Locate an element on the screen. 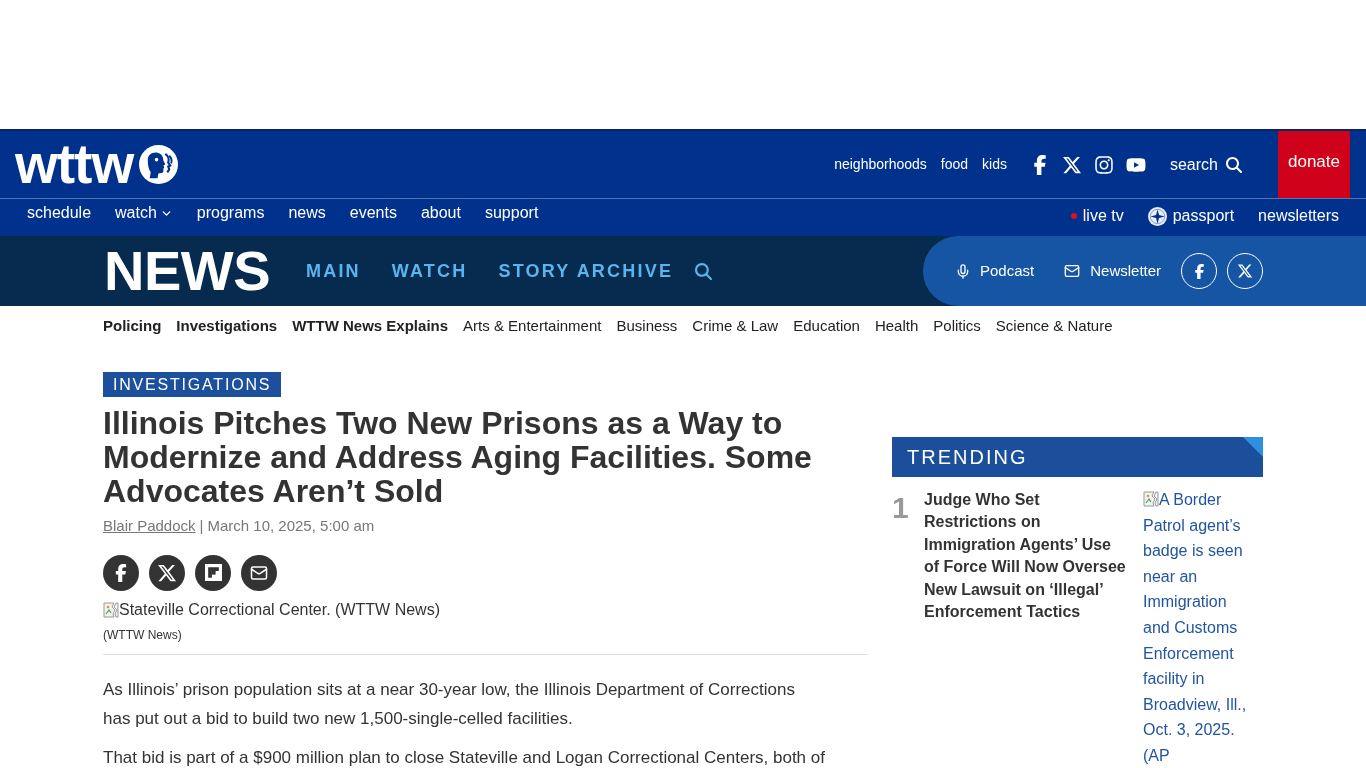  article-headline: Illinois Pitches Two New Prisons as a Way to Modernize and Address Aging Facilities. Some Advocates Aren’t Sold is located at coordinates (458, 457).